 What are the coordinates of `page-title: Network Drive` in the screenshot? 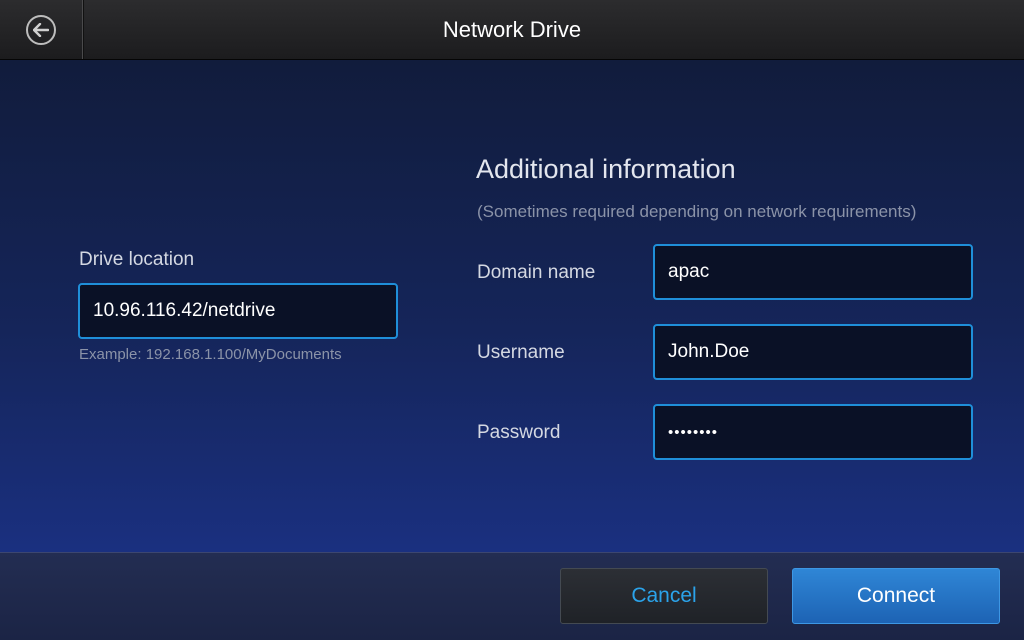 It's located at (512, 29).